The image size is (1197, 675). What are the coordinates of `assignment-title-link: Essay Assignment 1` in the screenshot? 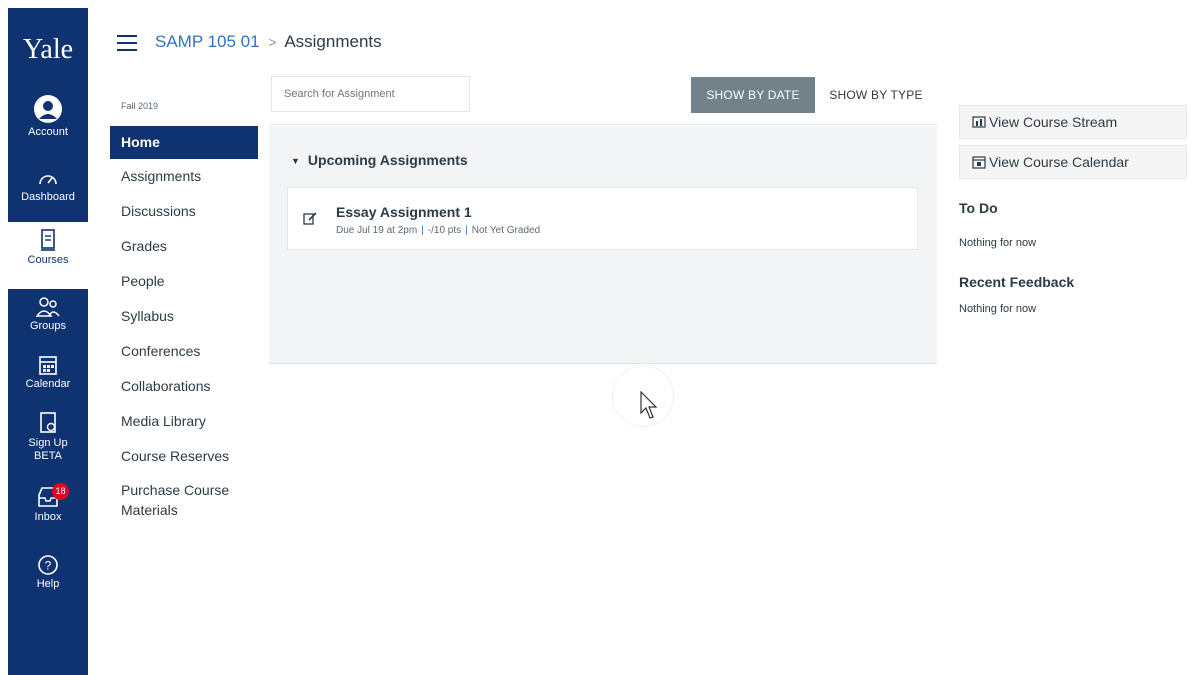 It's located at (404, 212).